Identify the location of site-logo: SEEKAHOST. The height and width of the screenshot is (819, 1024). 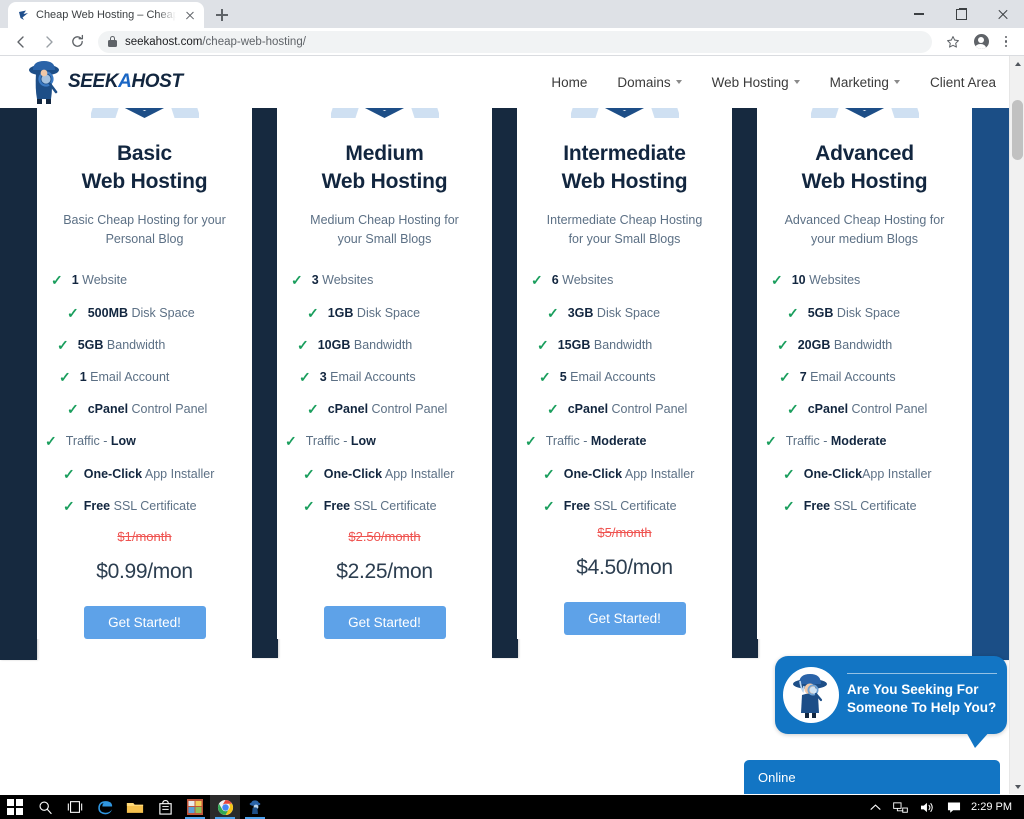
(103, 82).